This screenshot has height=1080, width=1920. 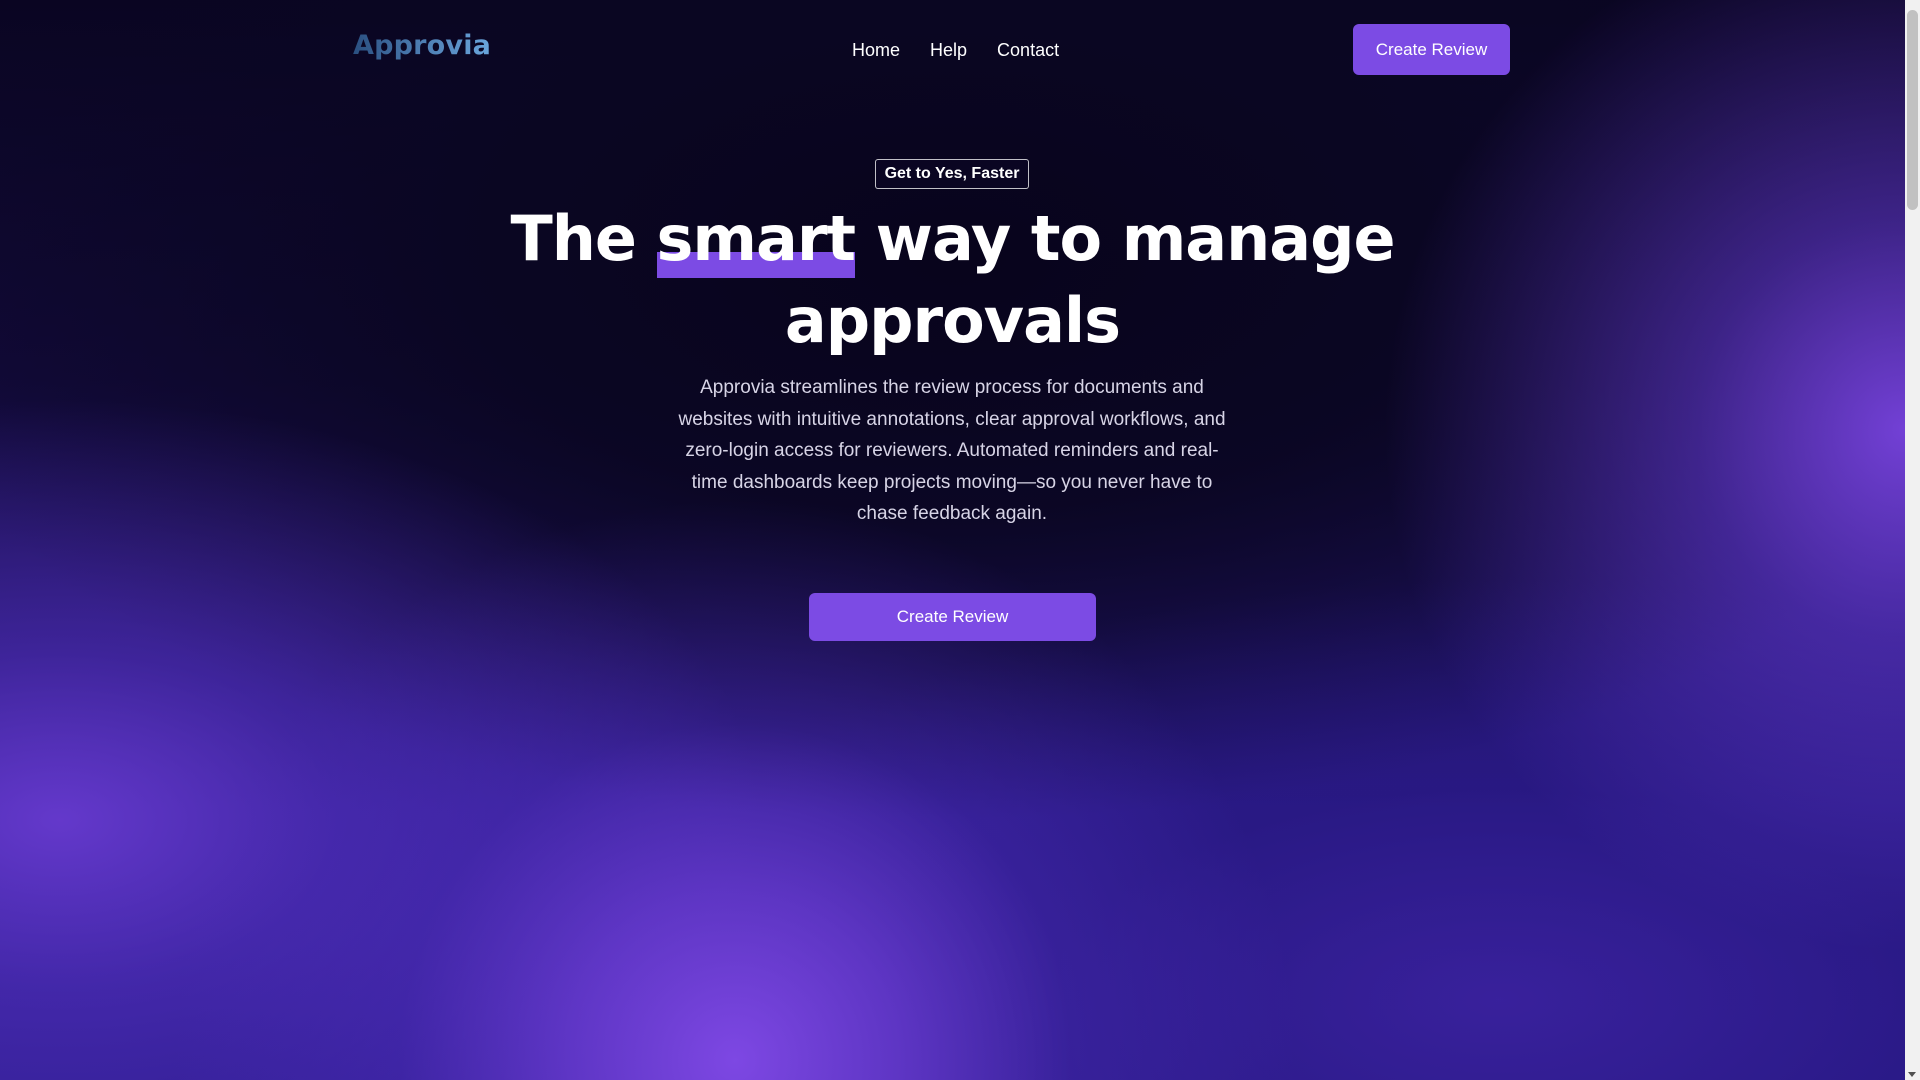 What do you see at coordinates (1431, 49) in the screenshot?
I see `nav-create-review-button: Create Review` at bounding box center [1431, 49].